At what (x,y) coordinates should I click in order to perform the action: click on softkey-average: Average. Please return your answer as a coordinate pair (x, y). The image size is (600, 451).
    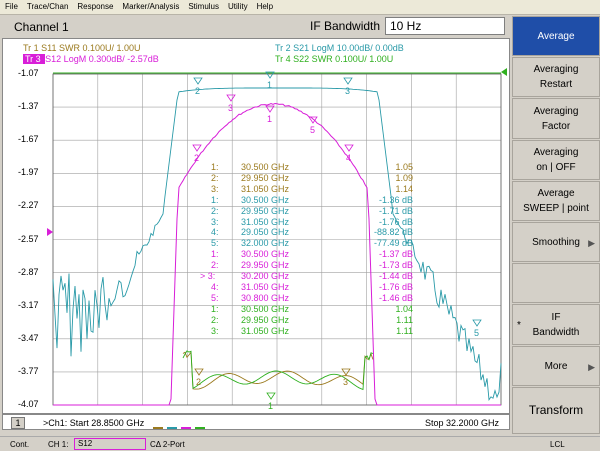
    Looking at the image, I should click on (556, 36).